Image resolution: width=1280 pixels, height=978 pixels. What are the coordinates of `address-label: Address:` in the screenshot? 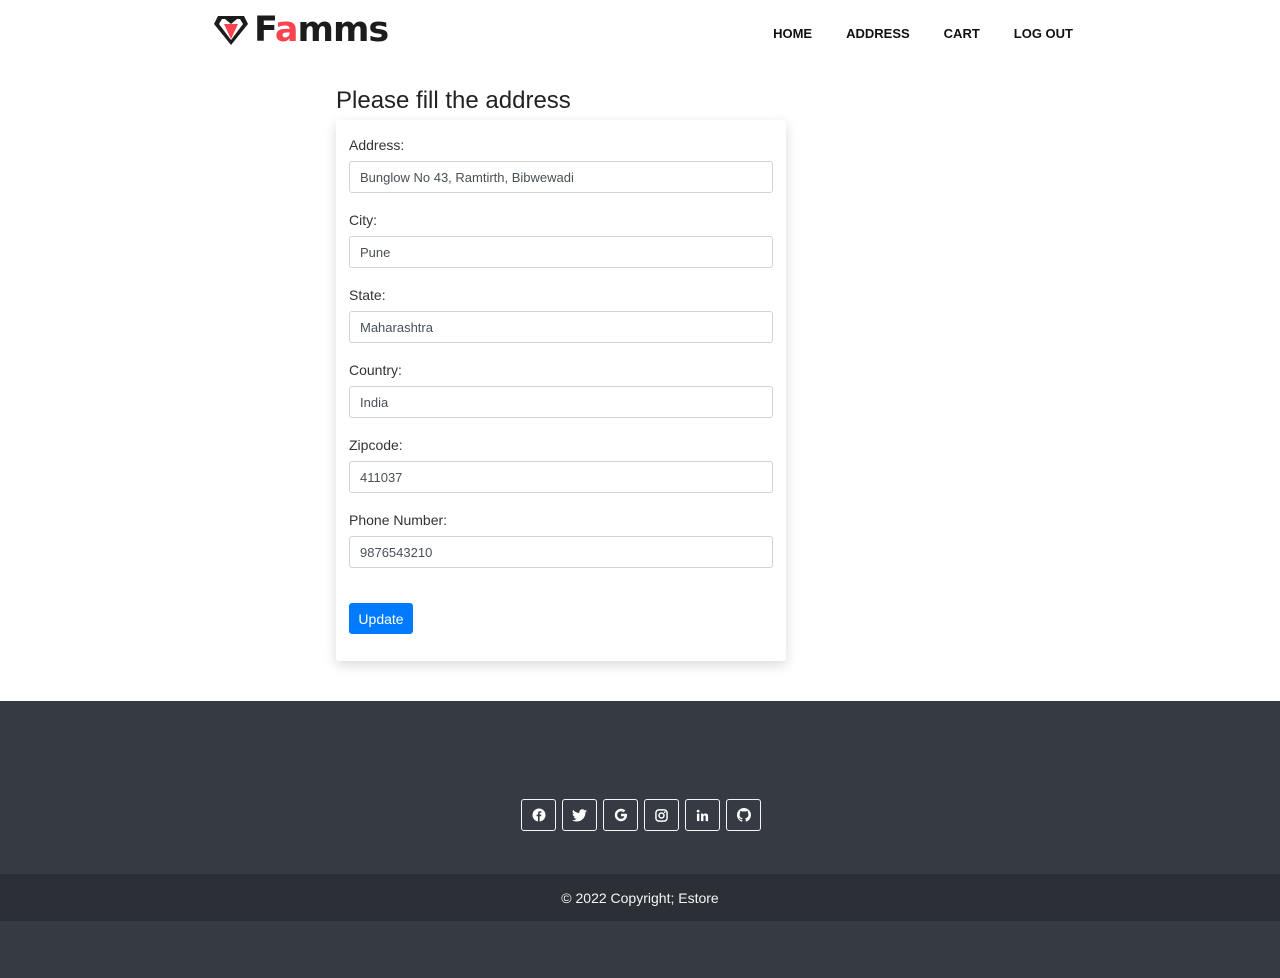 It's located at (377, 145).